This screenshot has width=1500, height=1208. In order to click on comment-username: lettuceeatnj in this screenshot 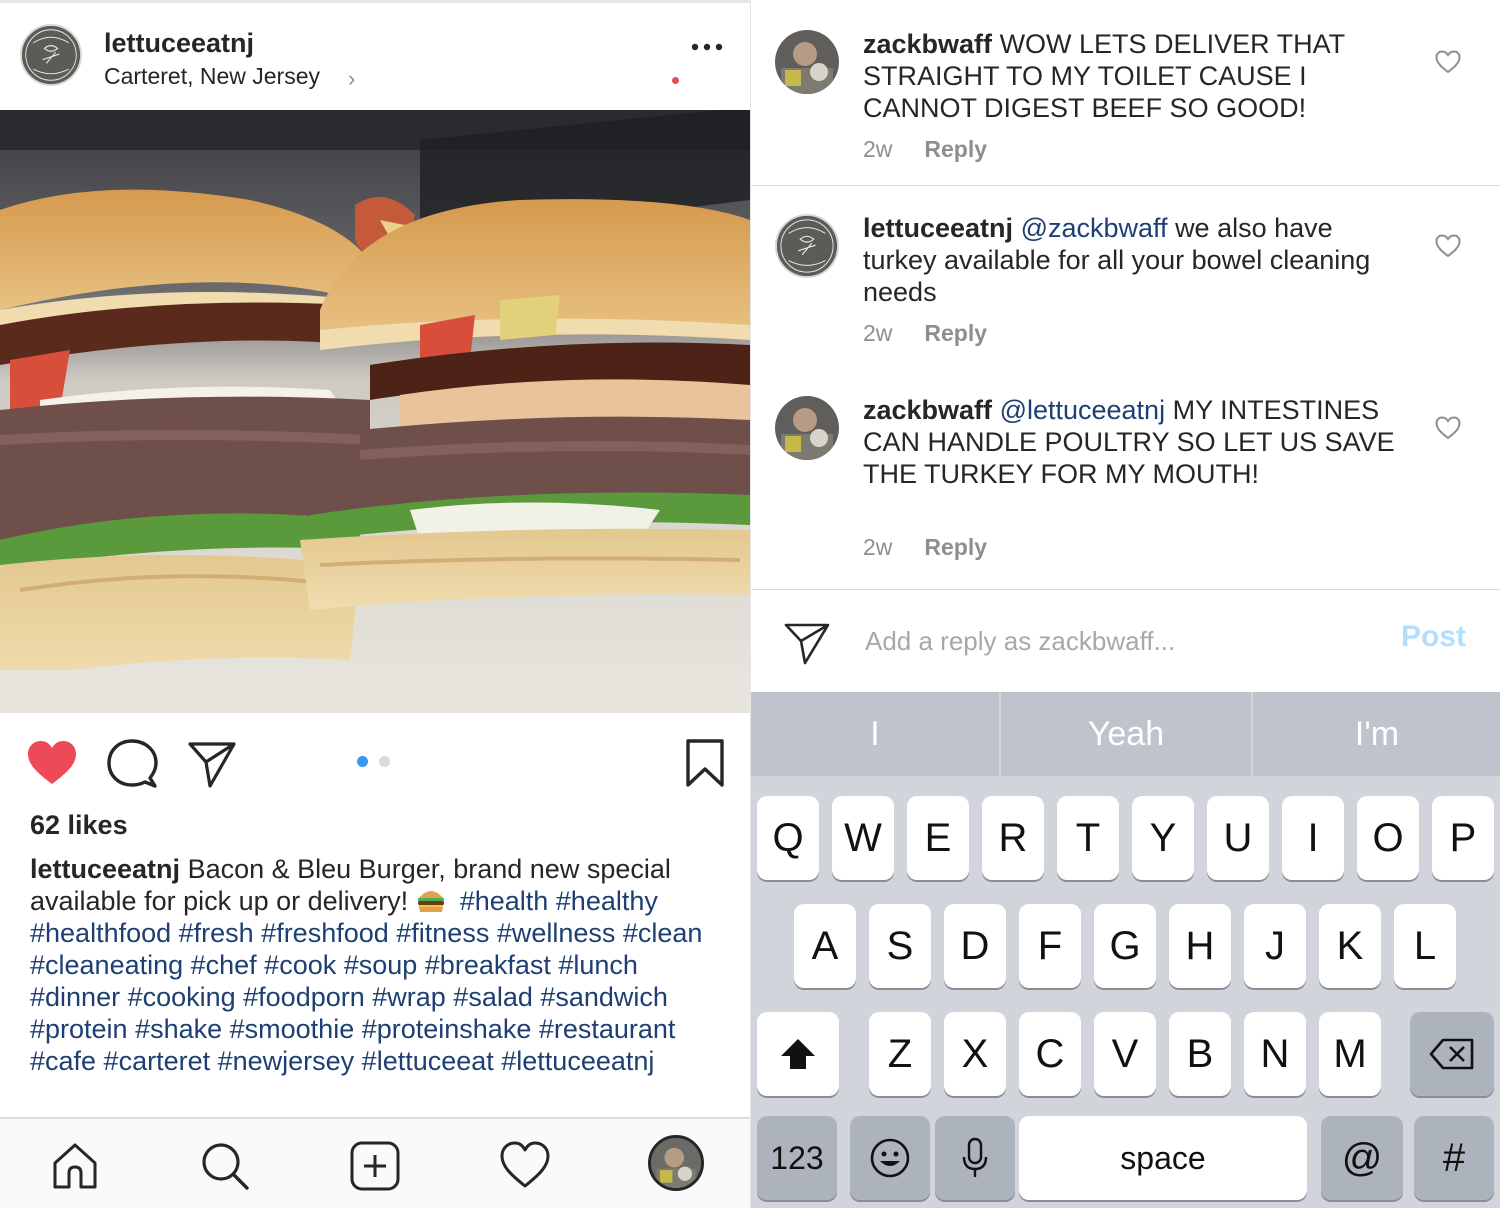, I will do `click(938, 228)`.